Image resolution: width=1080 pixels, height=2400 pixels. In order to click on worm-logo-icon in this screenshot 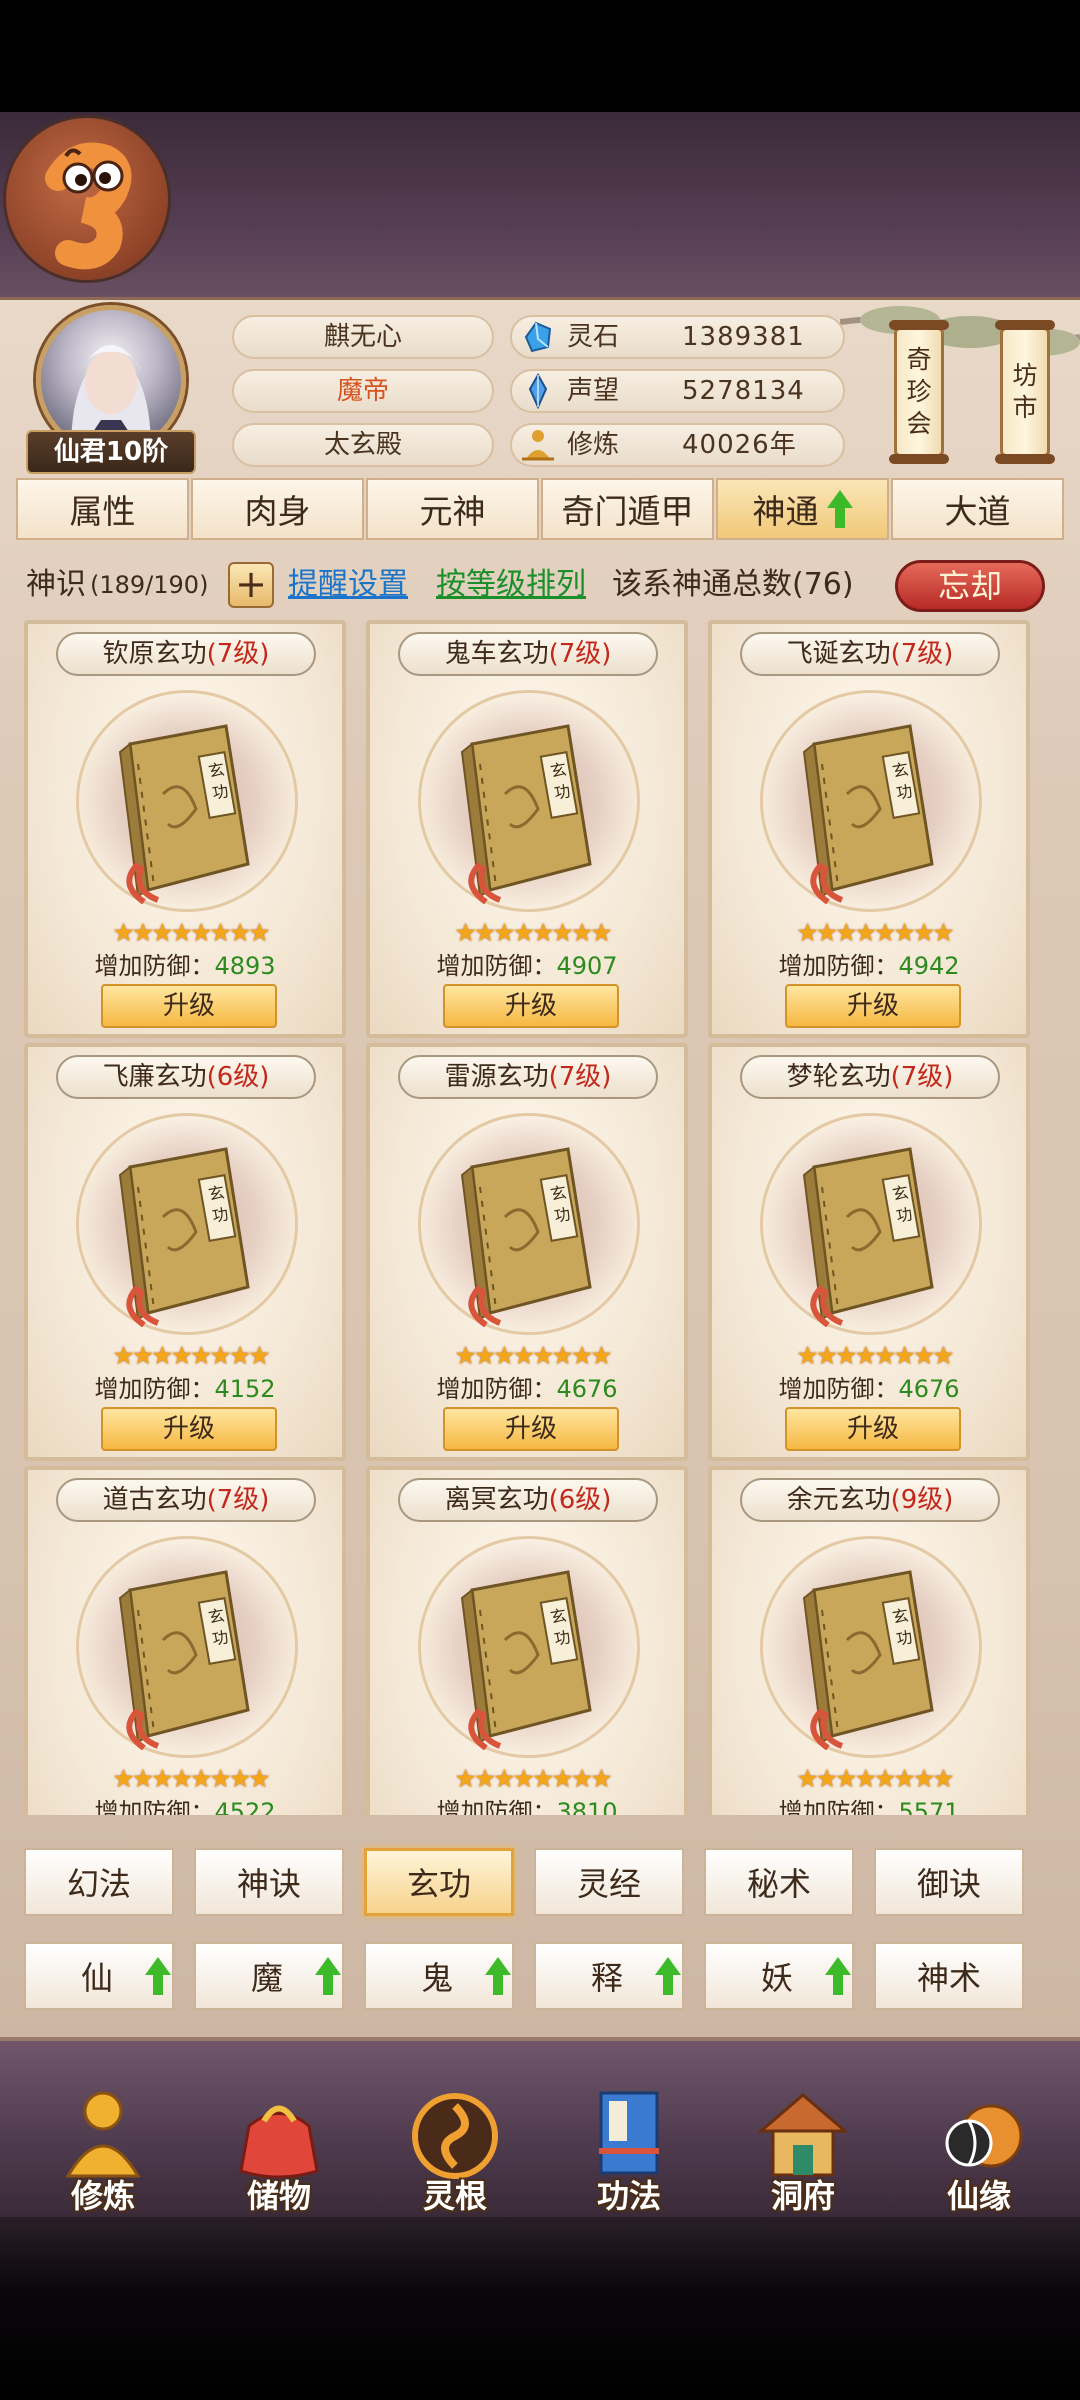, I will do `click(88, 206)`.